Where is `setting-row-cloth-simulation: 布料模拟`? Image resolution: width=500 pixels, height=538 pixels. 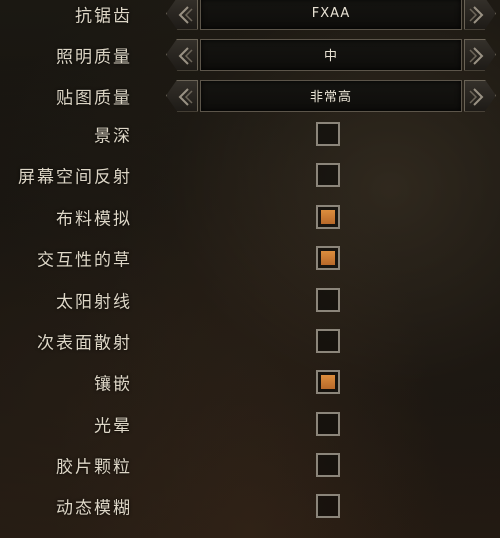
setting-row-cloth-simulation: 布料模拟 is located at coordinates (250, 216).